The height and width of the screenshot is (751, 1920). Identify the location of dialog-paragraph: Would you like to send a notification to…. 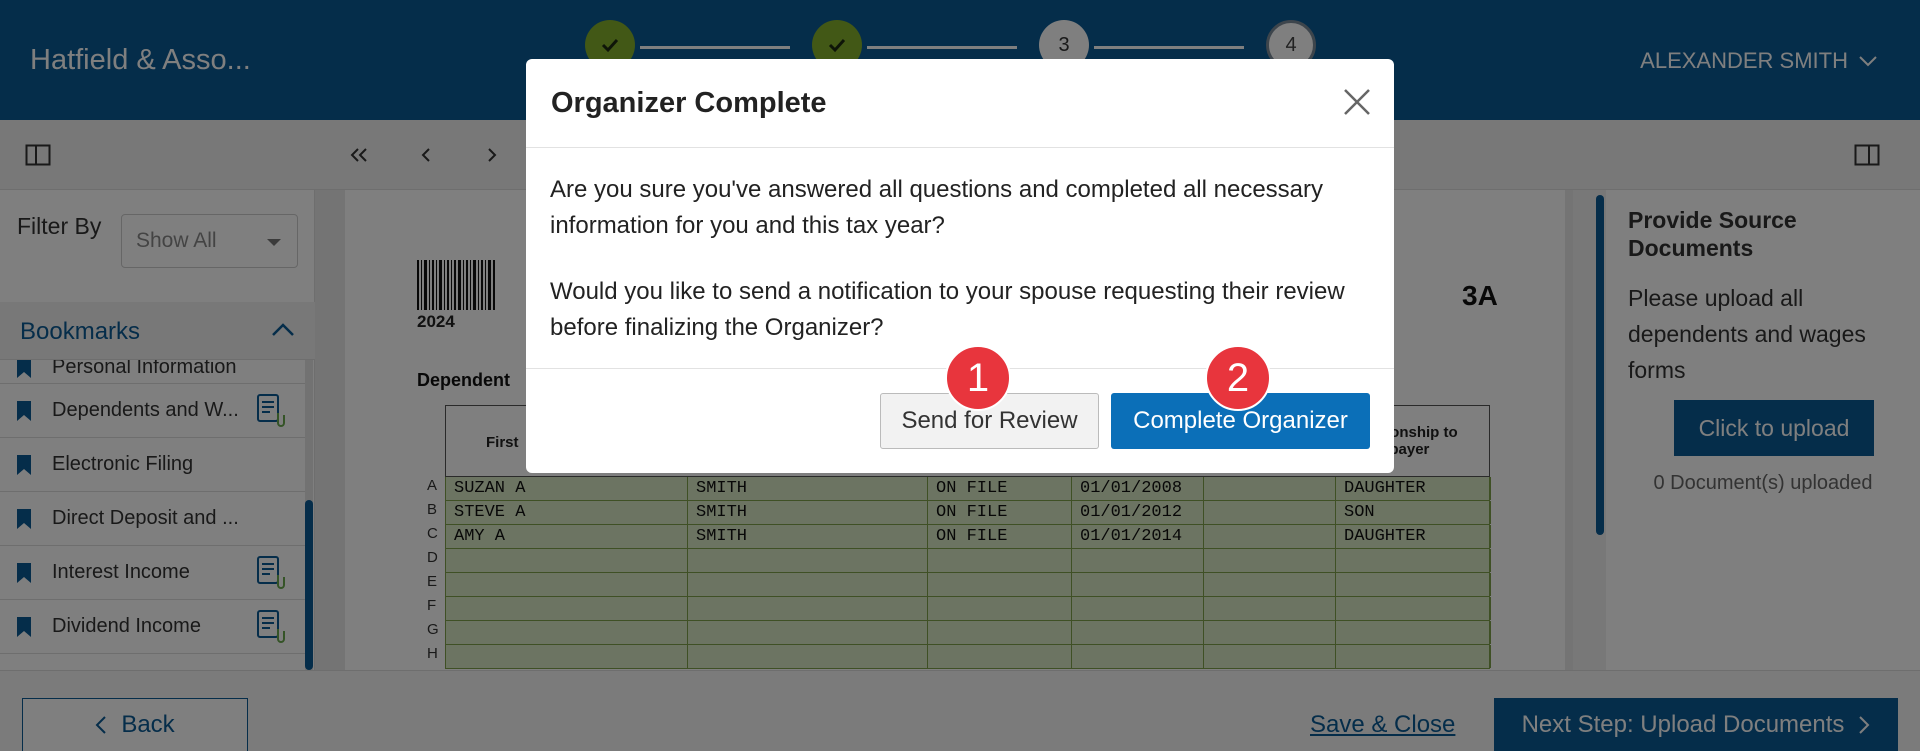
(947, 309).